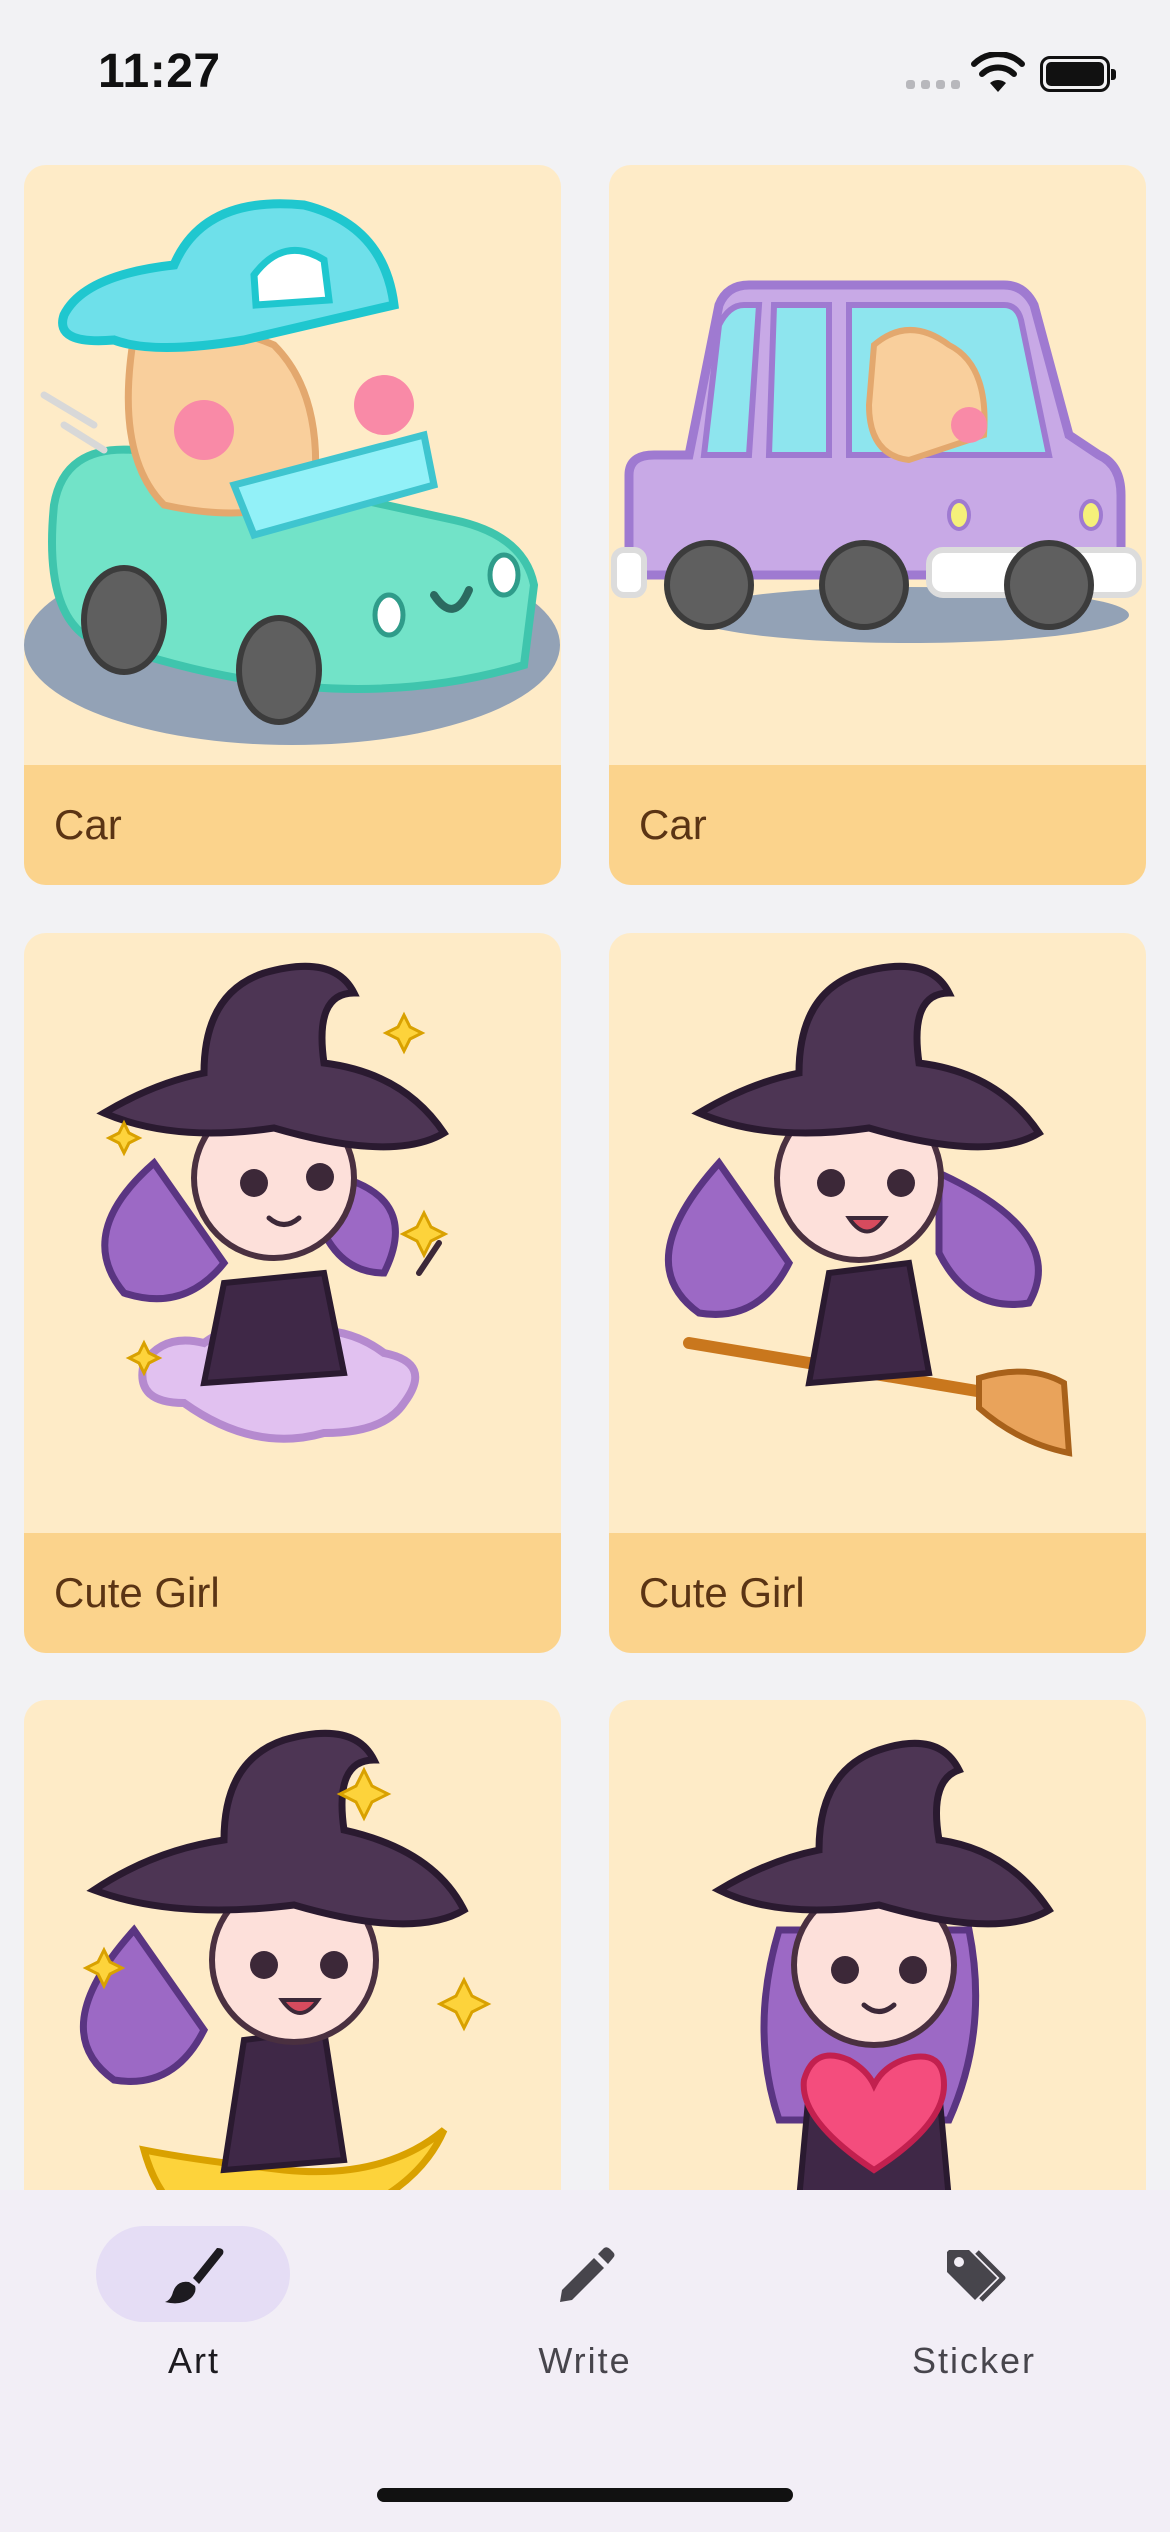  What do you see at coordinates (882, 1964) in the screenshot?
I see `witch-with-heart-illustration` at bounding box center [882, 1964].